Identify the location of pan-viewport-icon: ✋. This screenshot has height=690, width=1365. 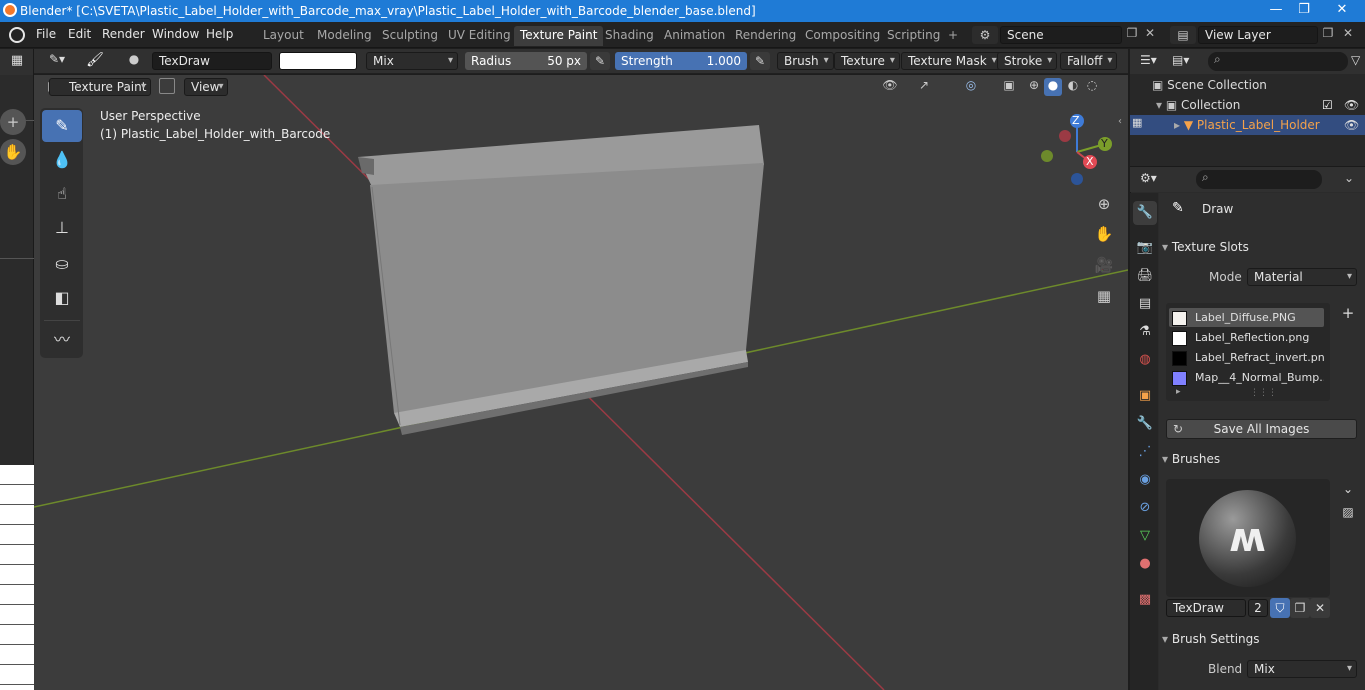
(1104, 234).